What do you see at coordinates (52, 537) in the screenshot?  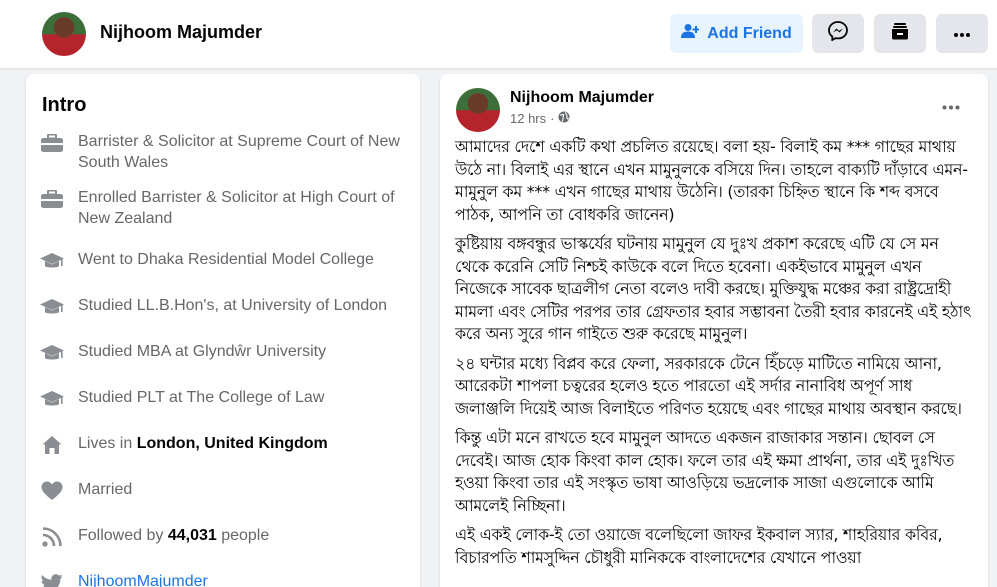 I see `rss-icon` at bounding box center [52, 537].